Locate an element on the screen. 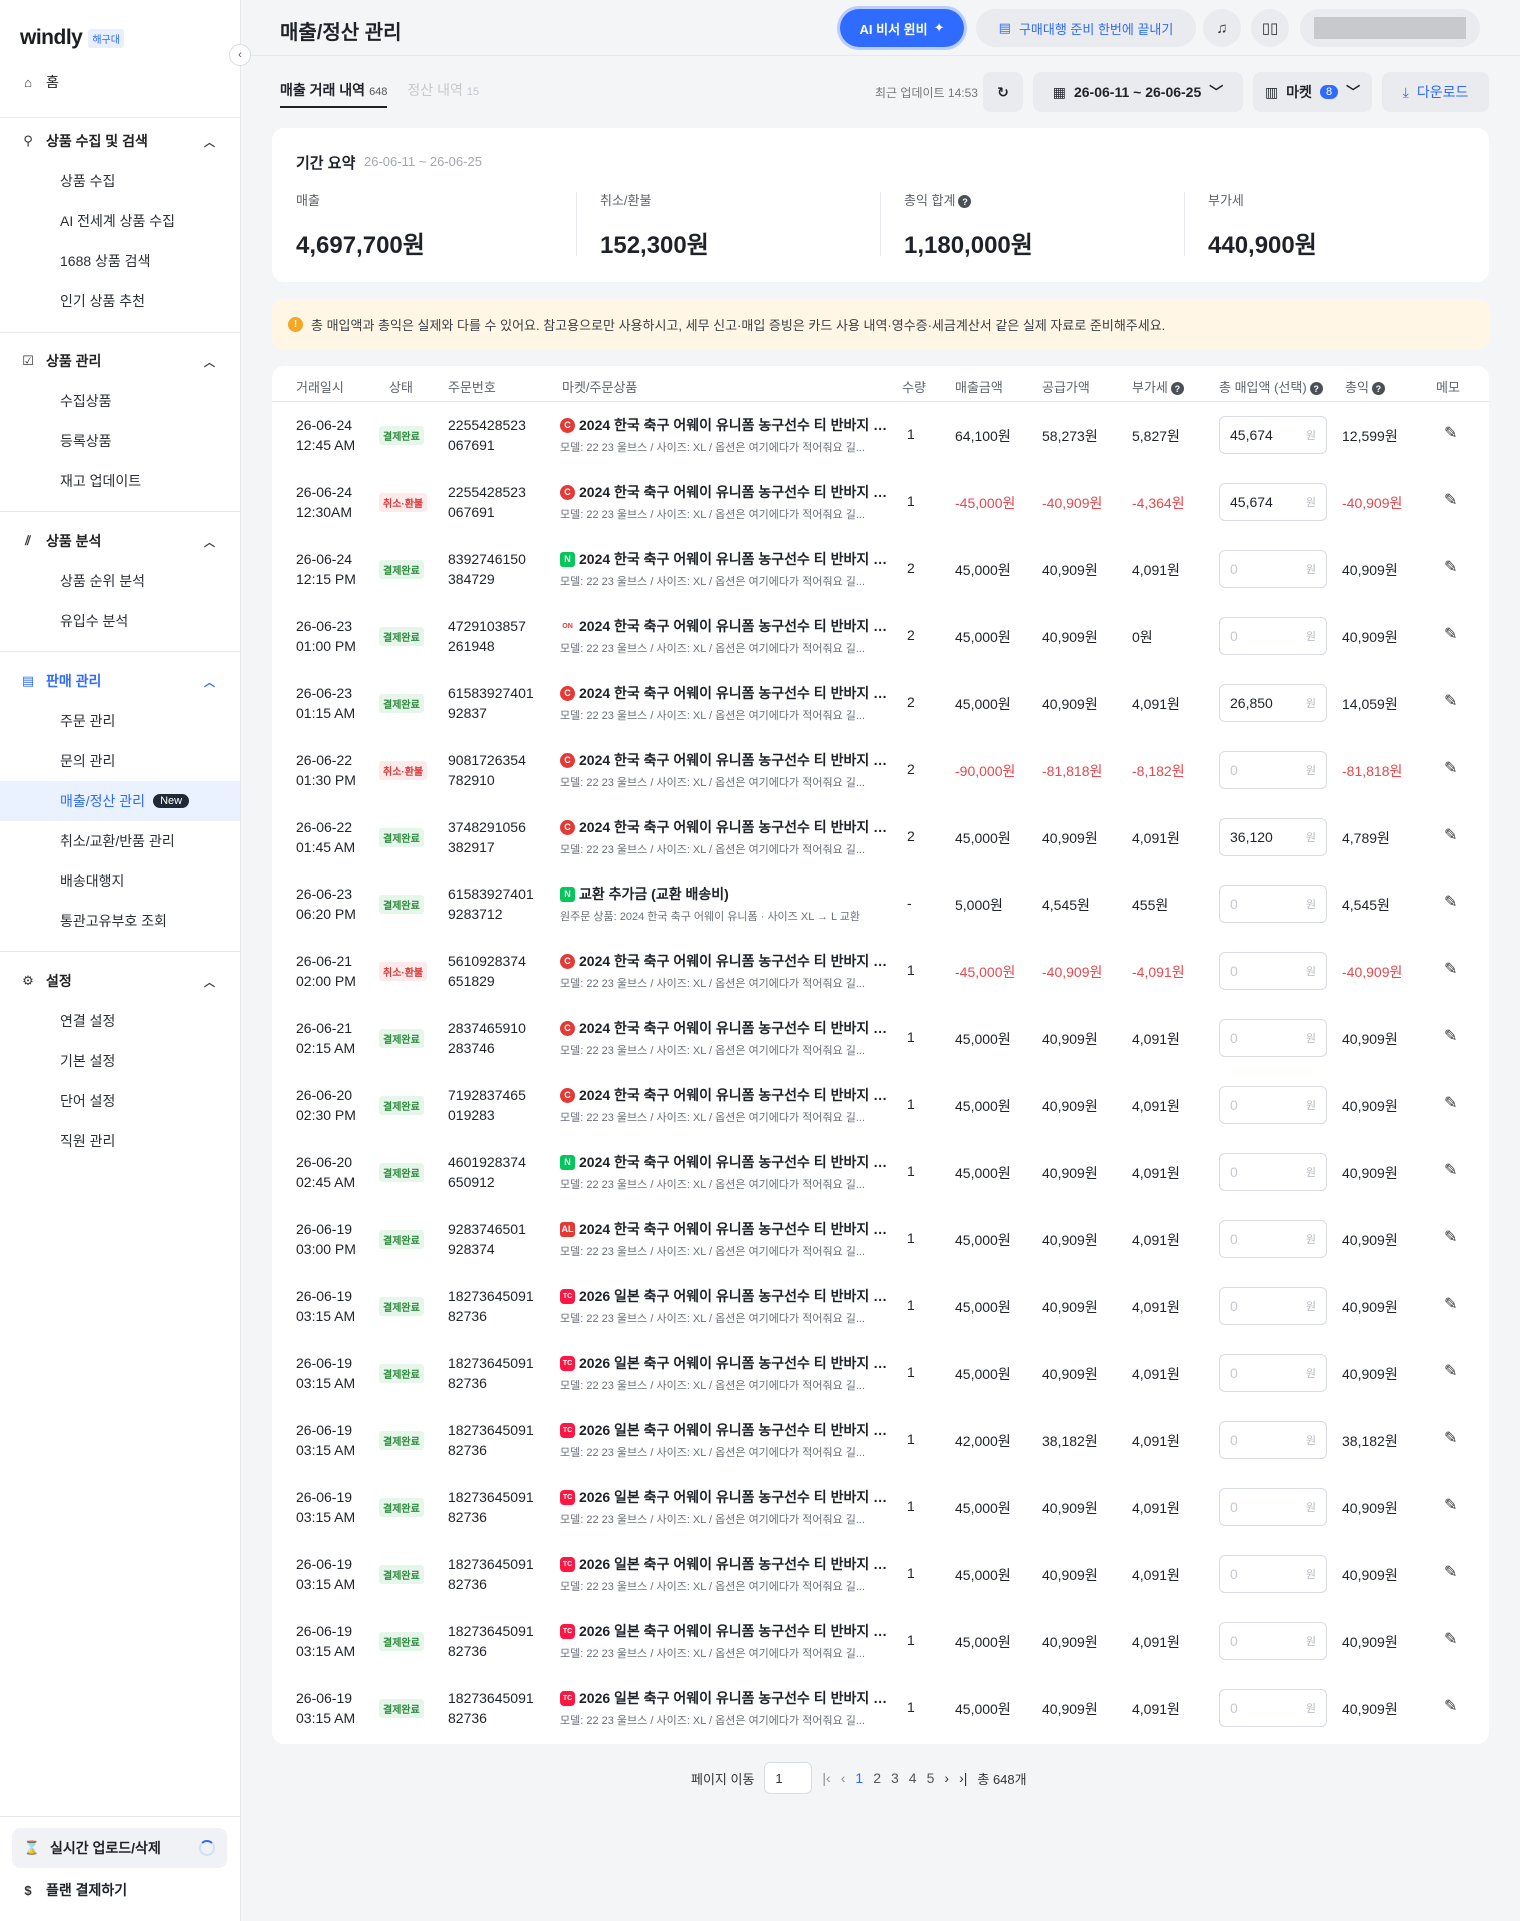  sidebar-item: 통관고유부호 조회 is located at coordinates (120, 921).